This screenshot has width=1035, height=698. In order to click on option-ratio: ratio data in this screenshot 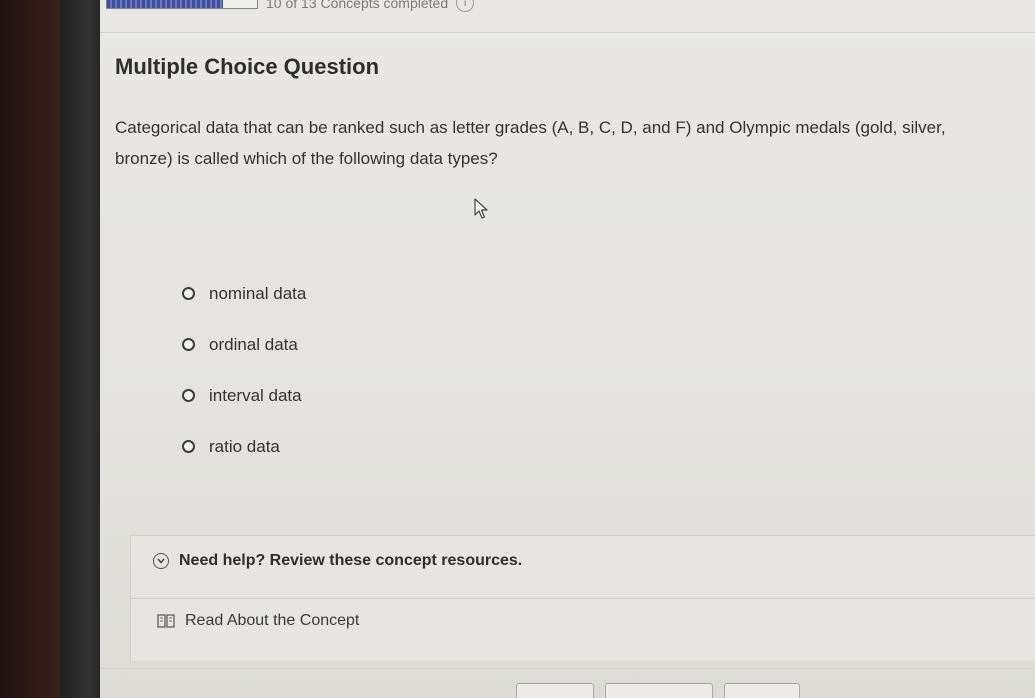, I will do `click(244, 446)`.